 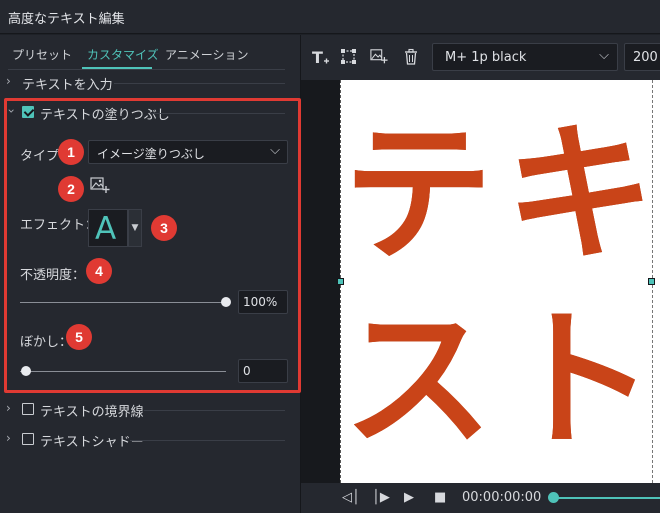 What do you see at coordinates (66, 19) in the screenshot?
I see `window-title: 高度なテキスト編集` at bounding box center [66, 19].